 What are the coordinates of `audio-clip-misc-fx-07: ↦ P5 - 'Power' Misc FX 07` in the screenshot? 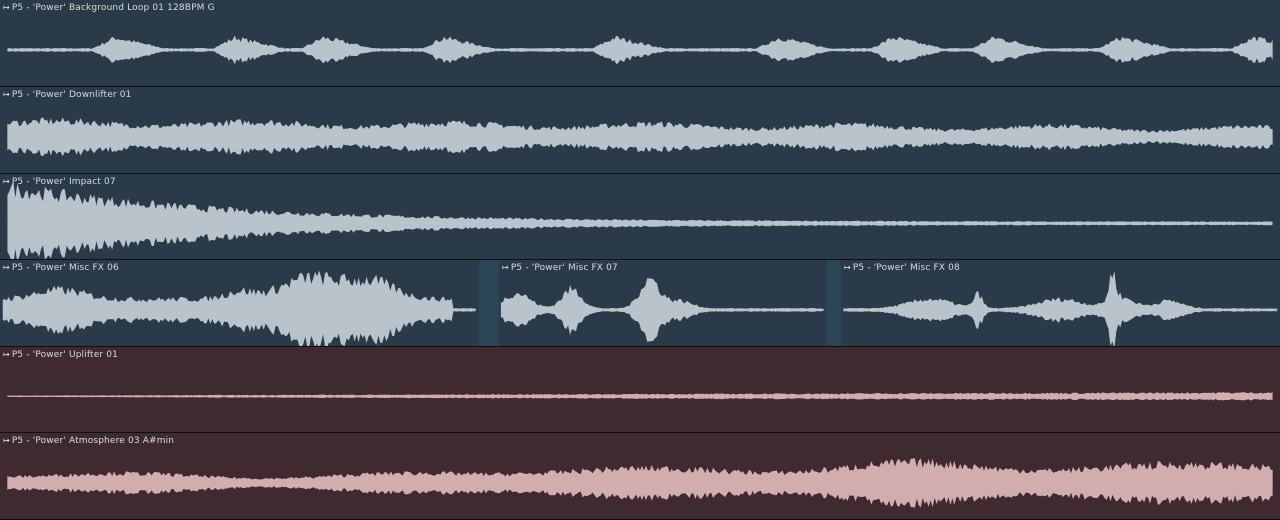 It's located at (662, 303).